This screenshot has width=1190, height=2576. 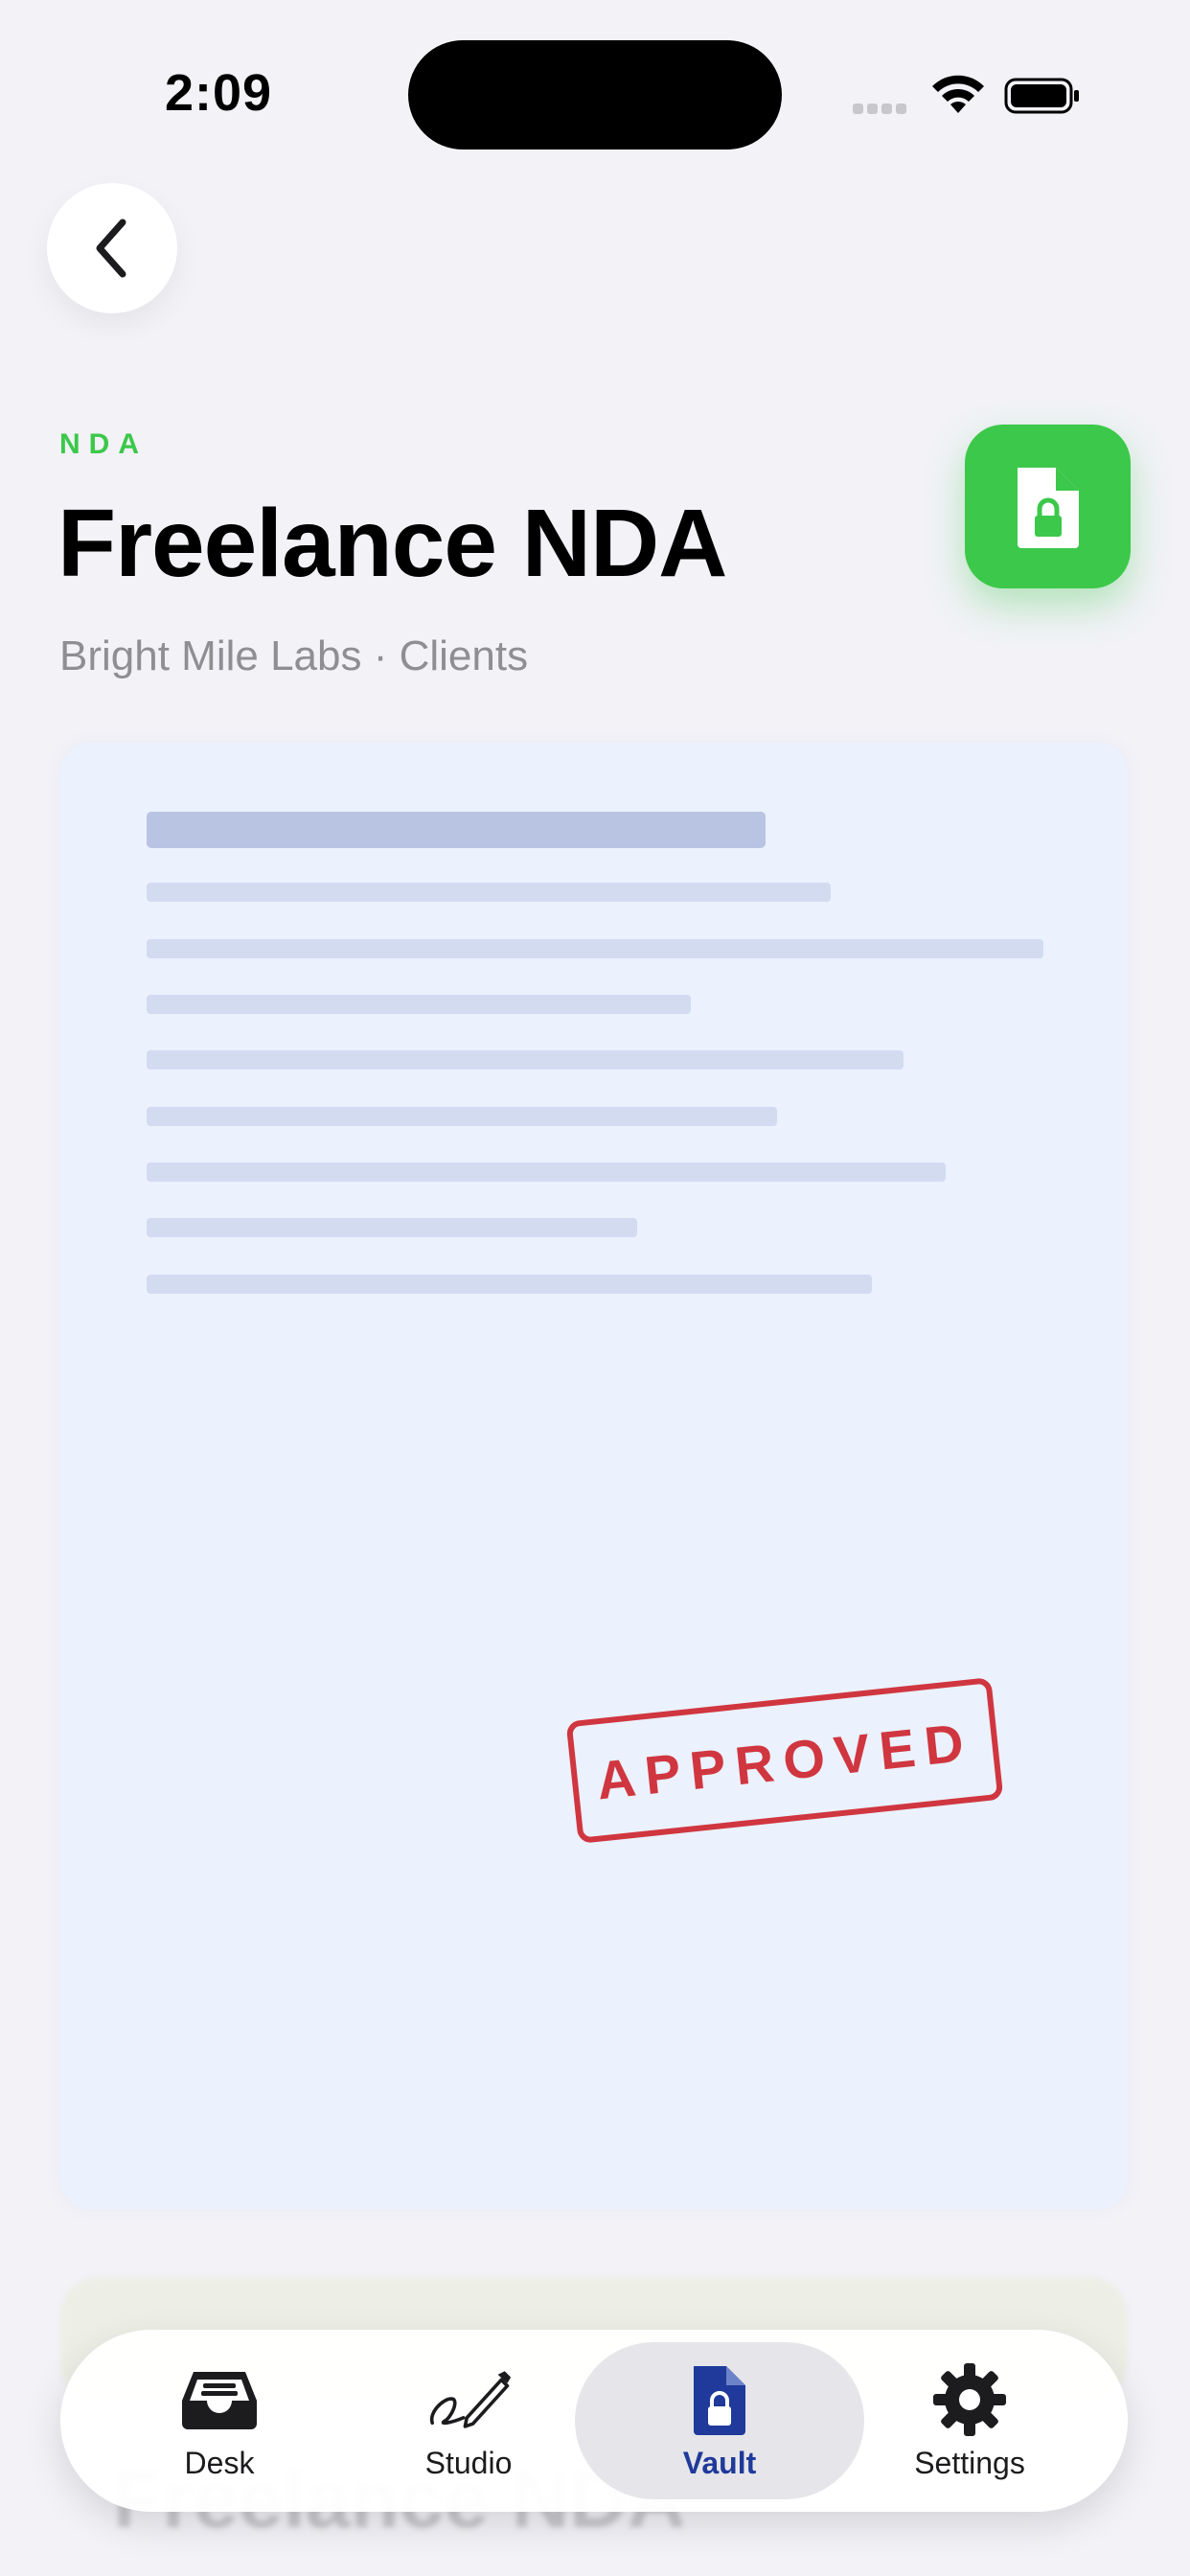 I want to click on document-heading-line, so click(x=457, y=830).